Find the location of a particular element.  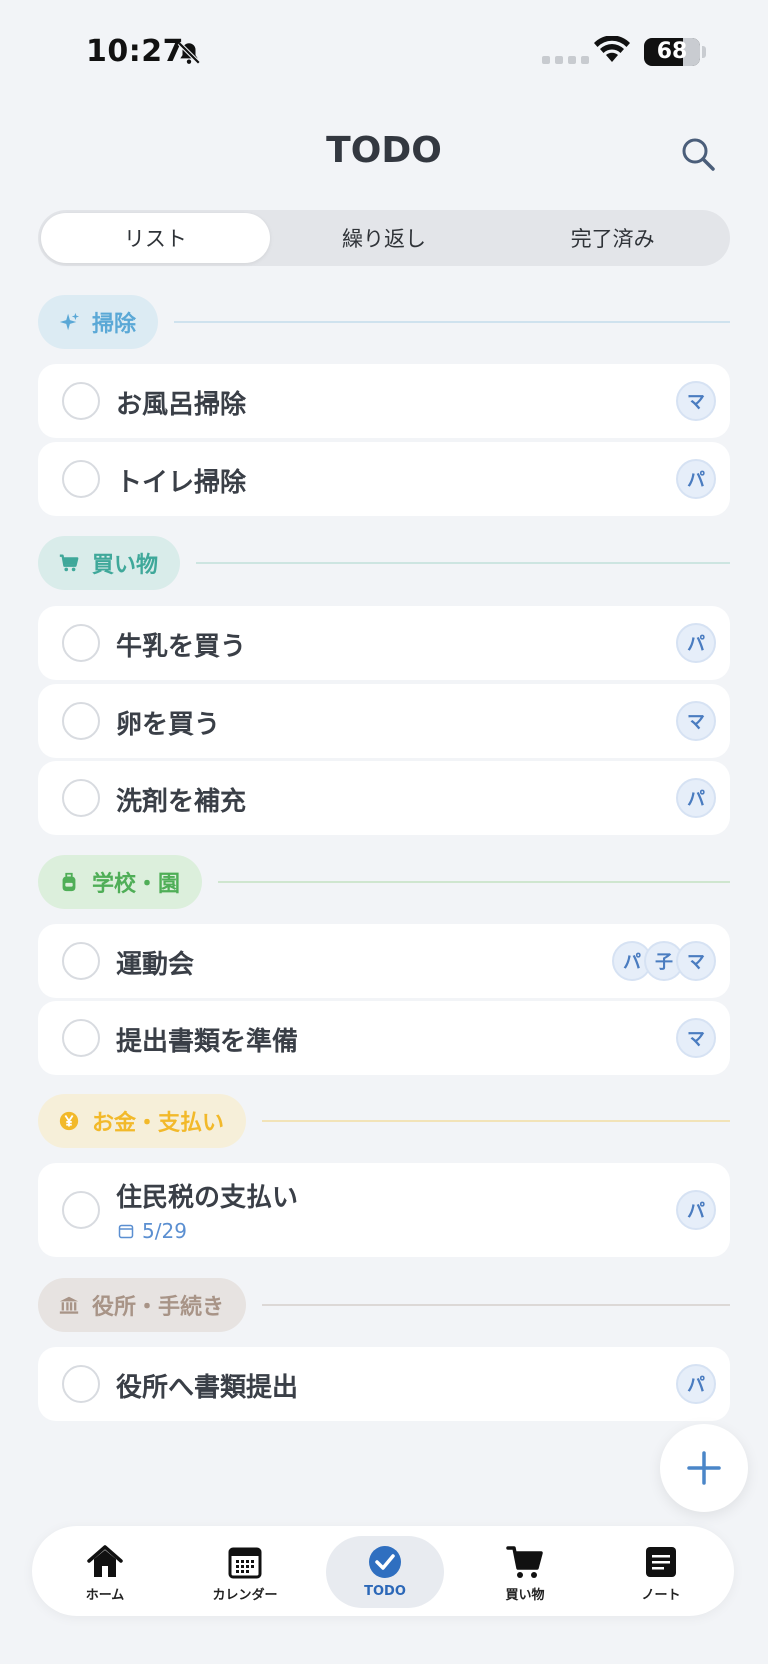

check-circle-icon is located at coordinates (385, 1562).